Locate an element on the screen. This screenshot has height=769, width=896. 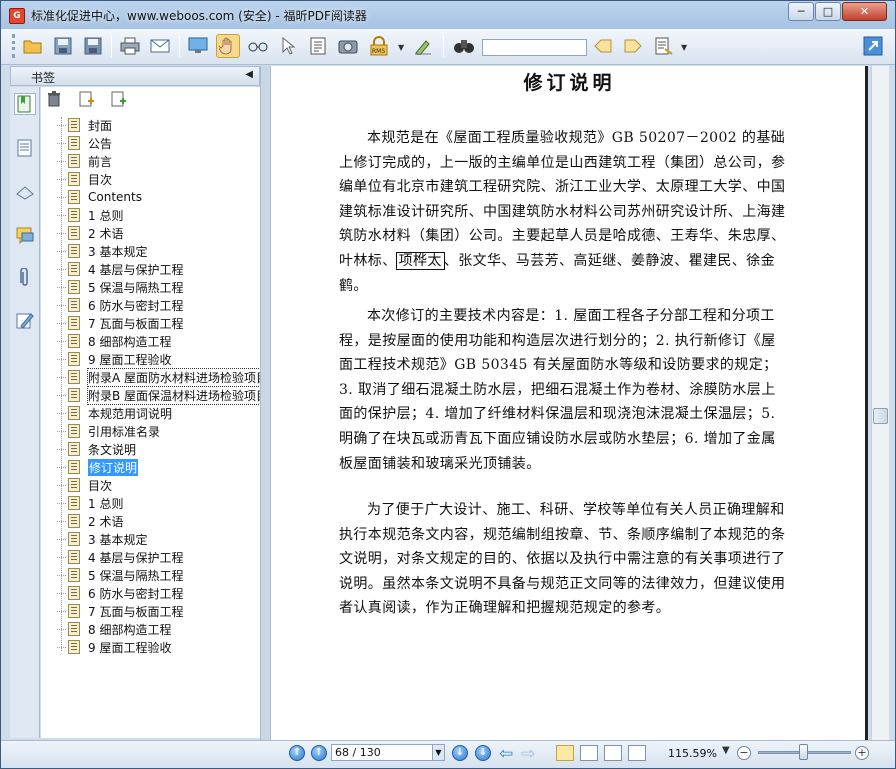
snapshot-camera-icon is located at coordinates (348, 46).